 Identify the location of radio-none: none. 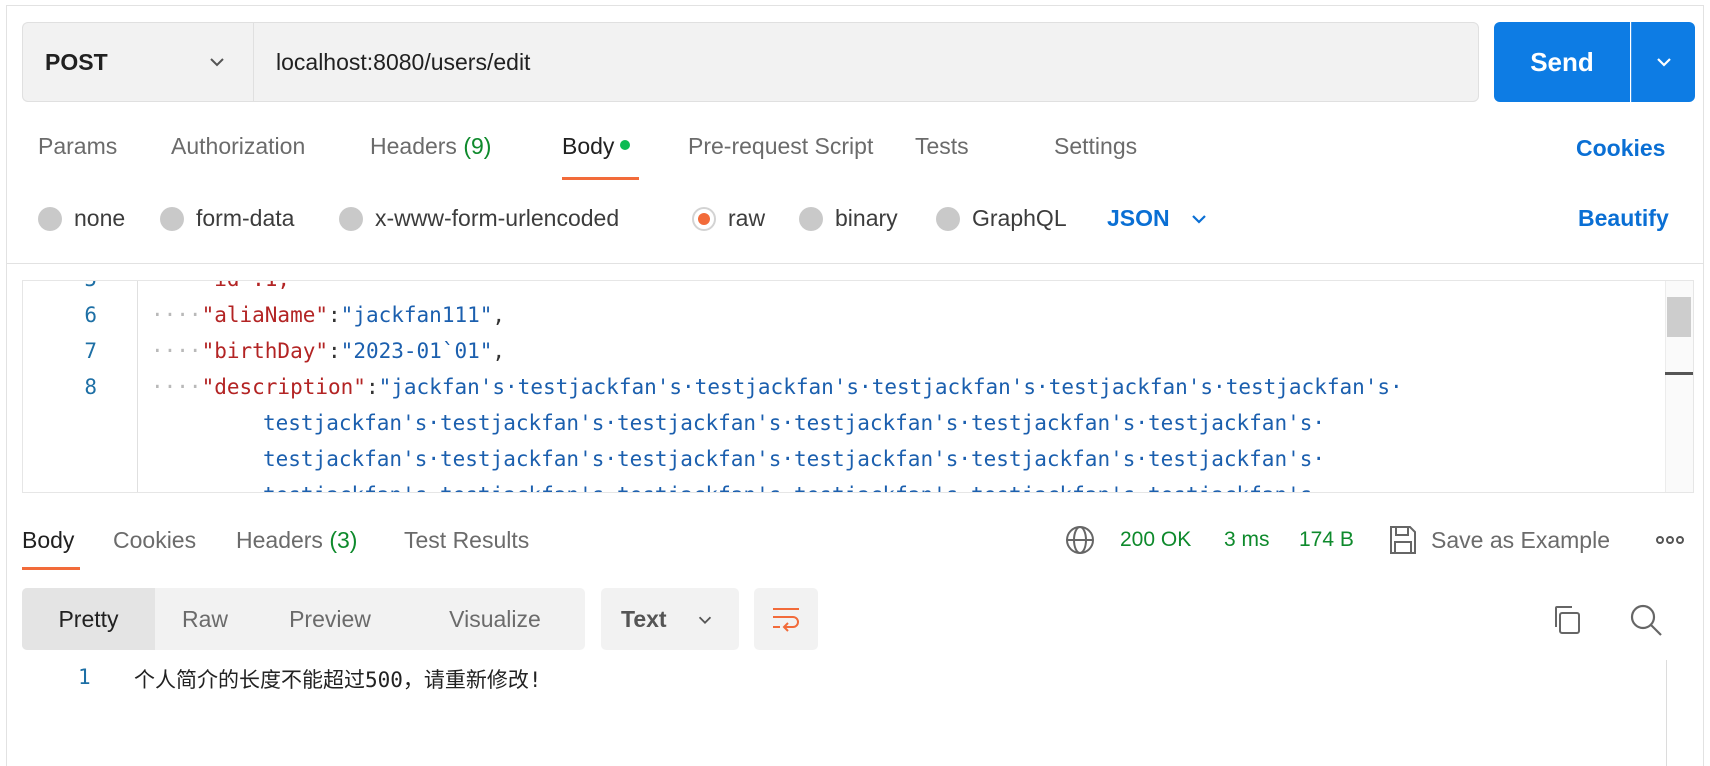
(81, 218).